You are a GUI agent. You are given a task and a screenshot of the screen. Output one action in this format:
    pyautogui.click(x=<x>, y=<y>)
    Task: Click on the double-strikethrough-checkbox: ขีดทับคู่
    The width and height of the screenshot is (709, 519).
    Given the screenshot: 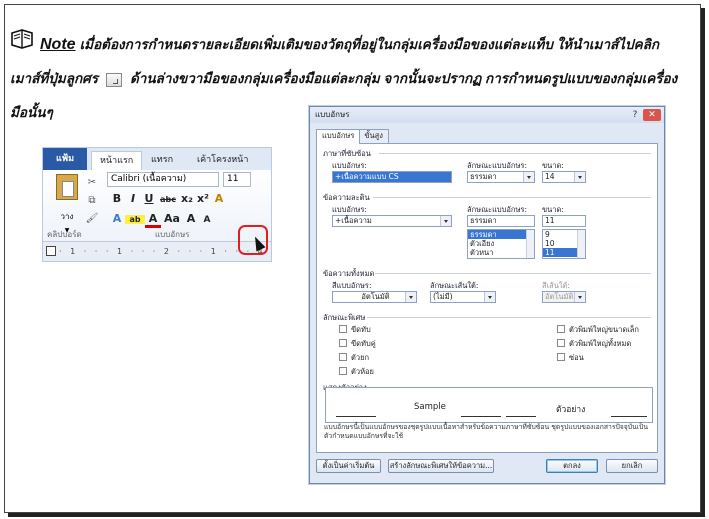 What is the action you would take?
    pyautogui.click(x=357, y=344)
    